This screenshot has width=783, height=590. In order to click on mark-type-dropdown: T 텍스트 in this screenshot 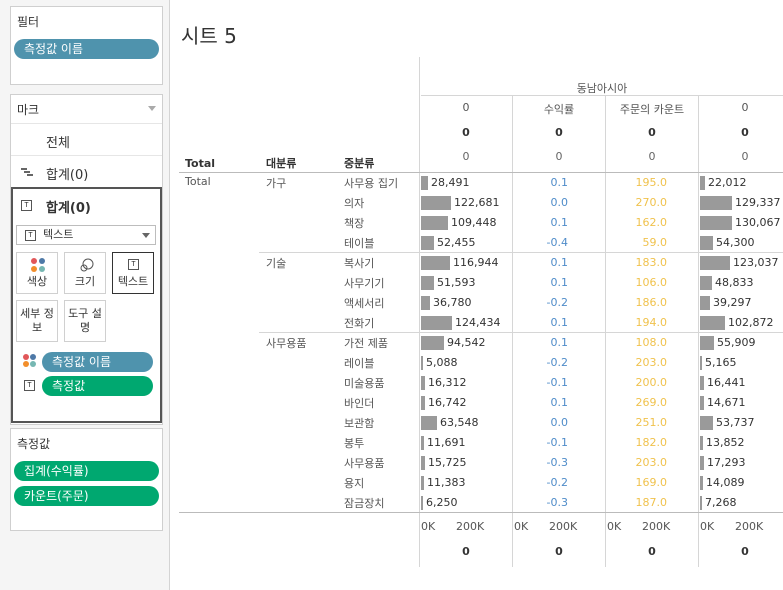, I will do `click(86, 235)`.